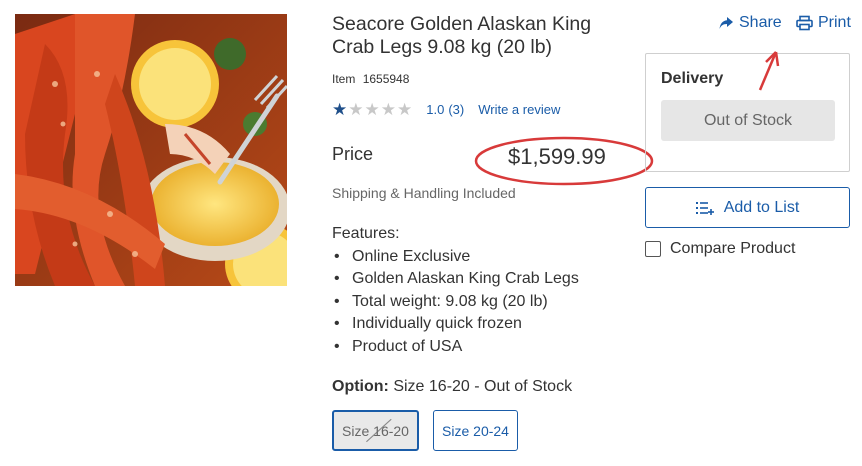 The height and width of the screenshot is (466, 862). I want to click on price-value: $1,599.99, so click(557, 156).